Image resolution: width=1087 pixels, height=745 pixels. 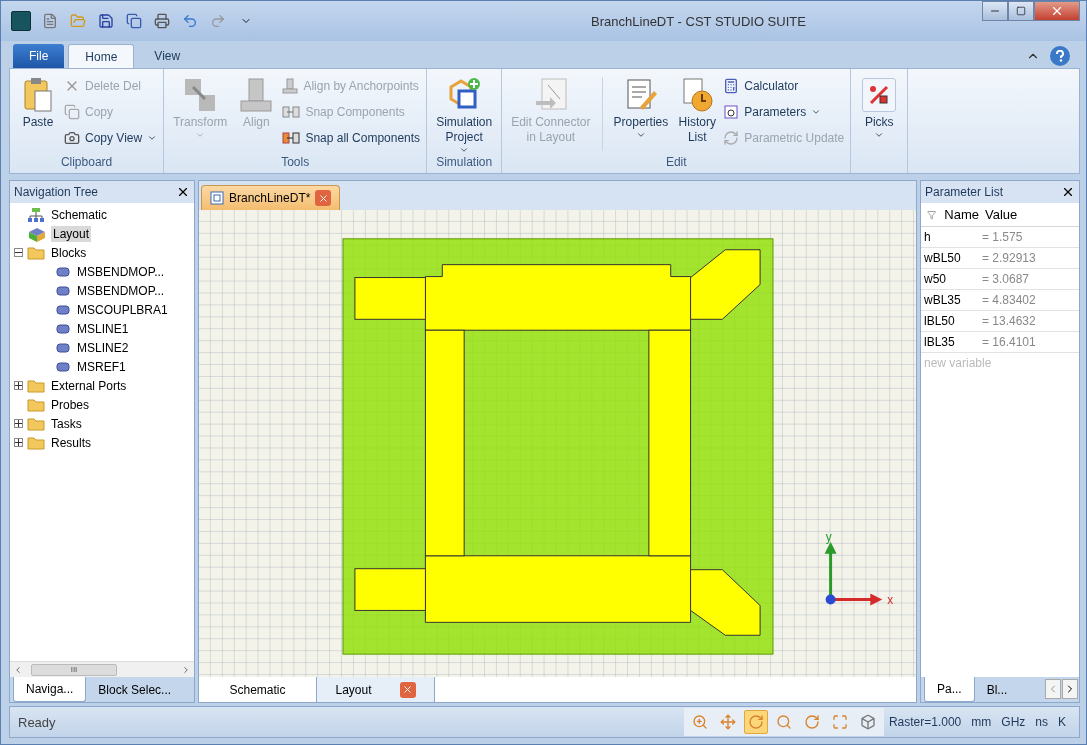 What do you see at coordinates (464, 113) in the screenshot?
I see `ribbon-button: Simulation Project` at bounding box center [464, 113].